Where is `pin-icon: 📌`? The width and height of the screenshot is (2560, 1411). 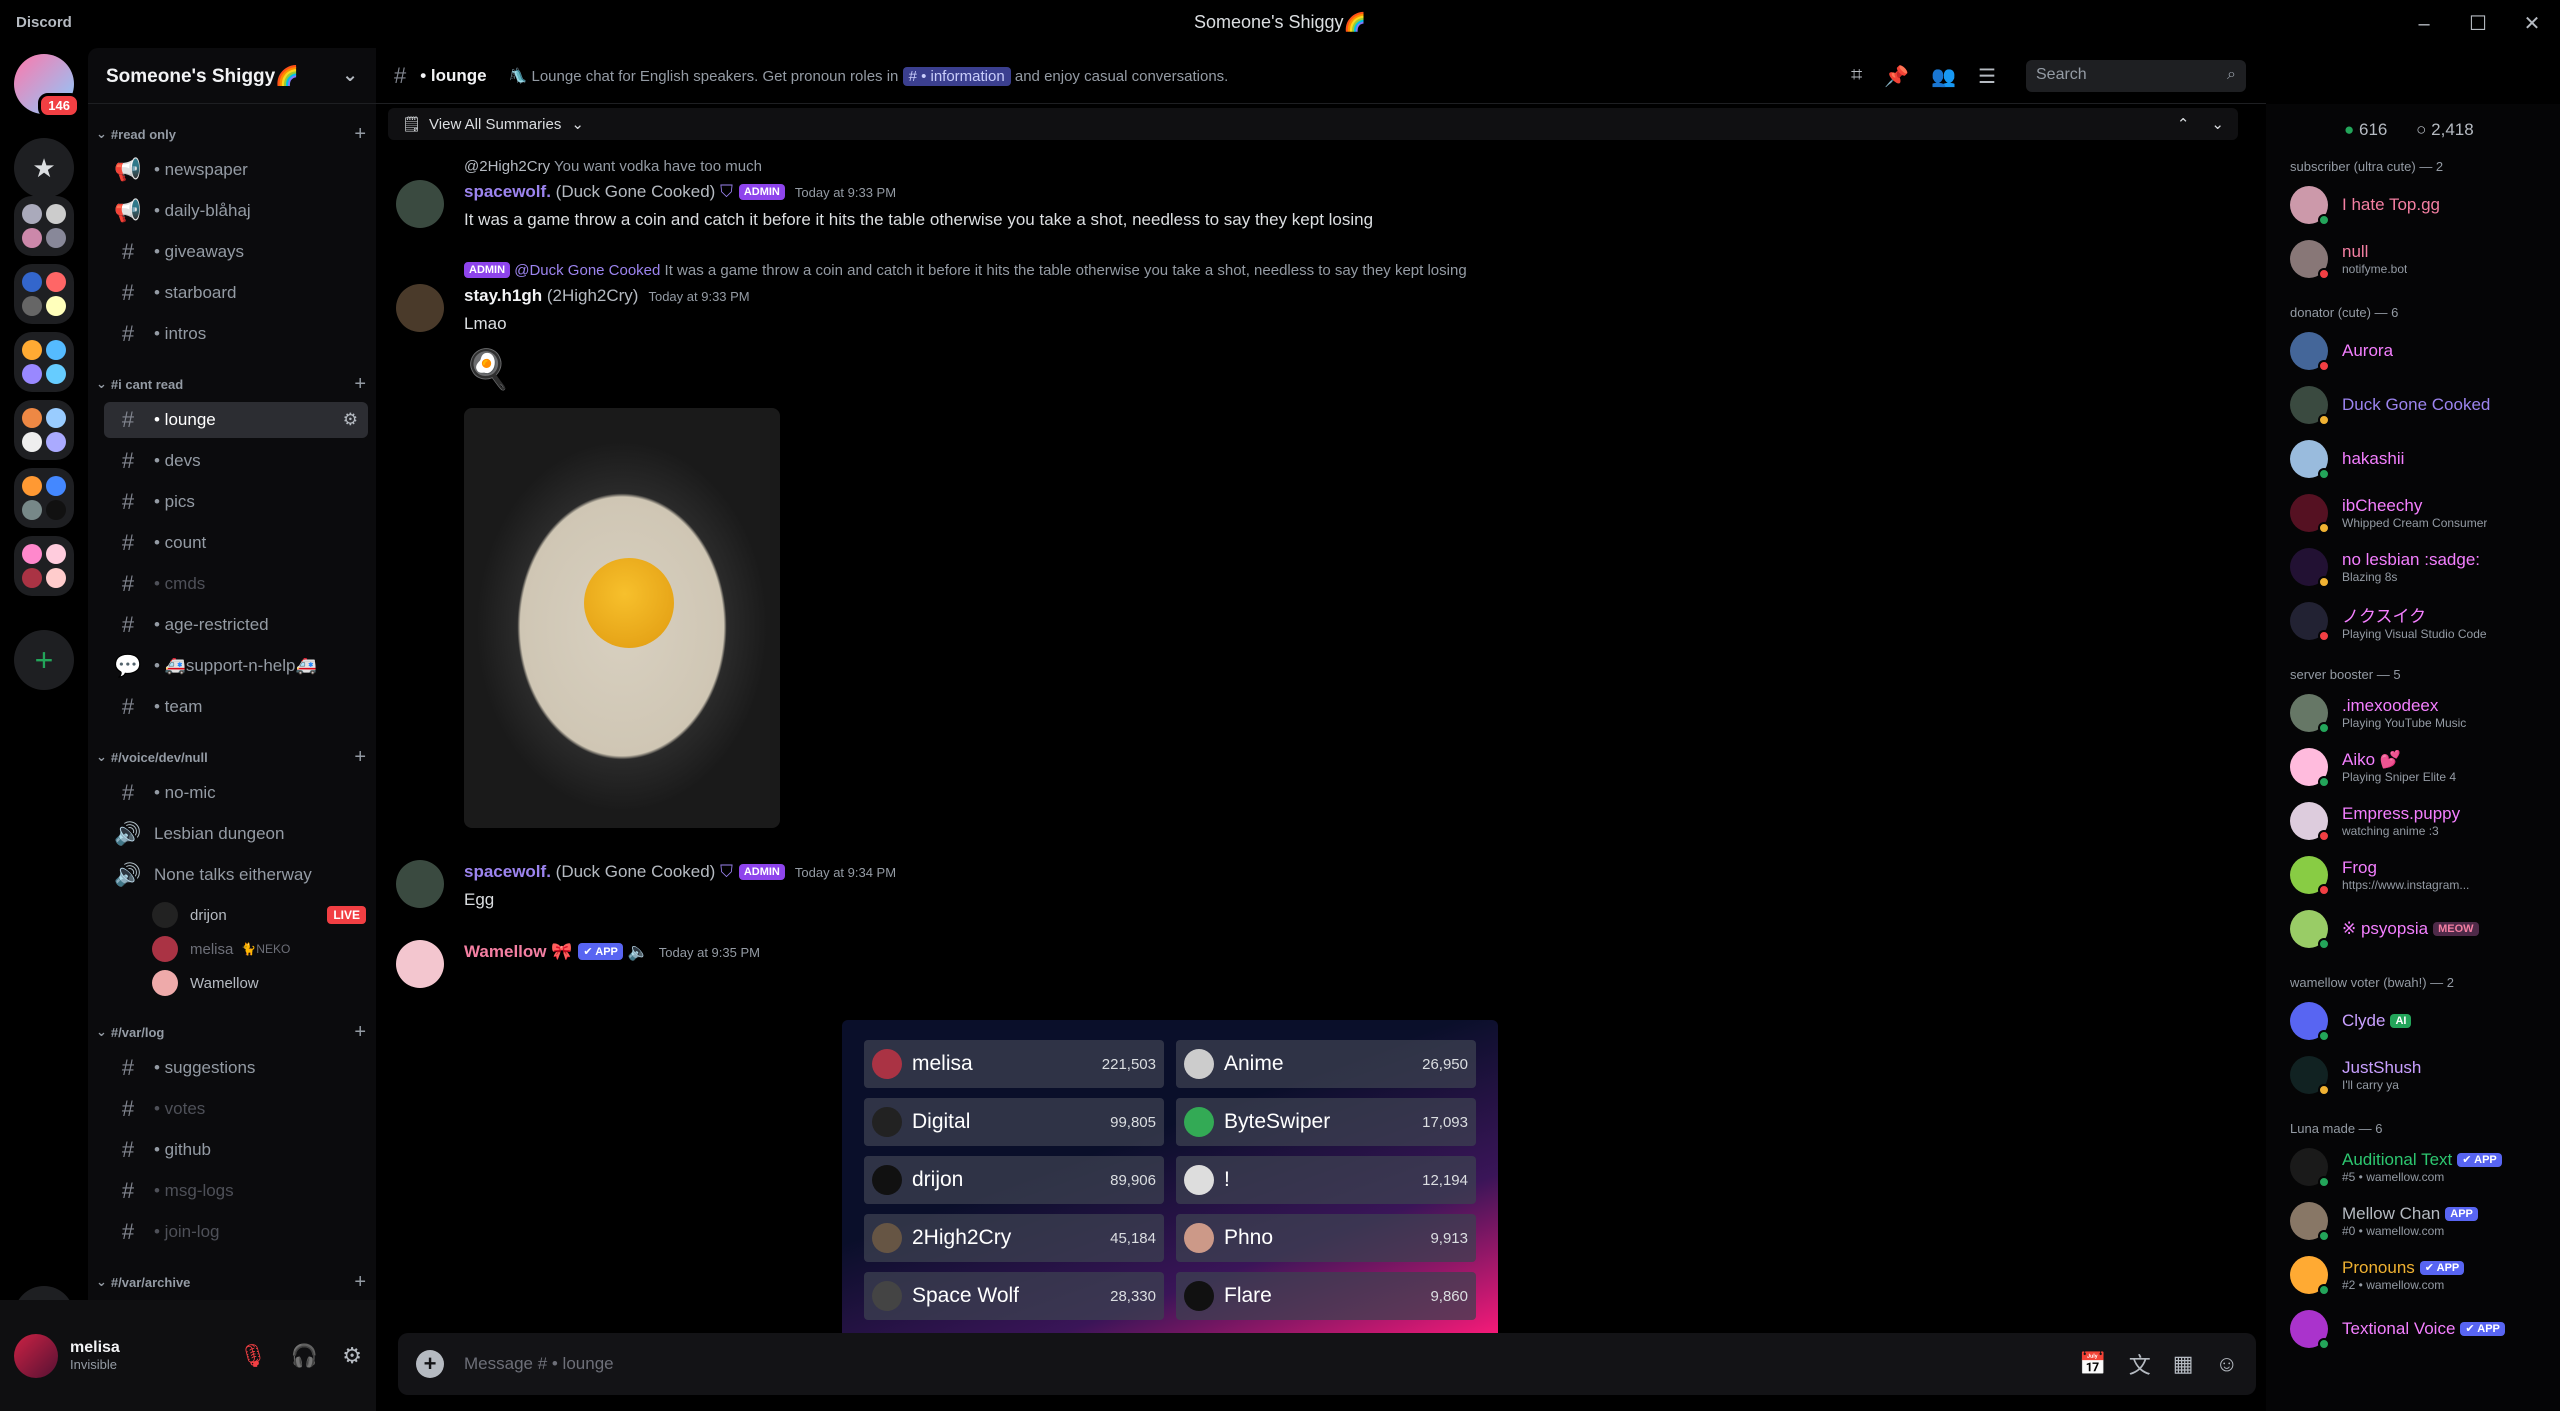 pin-icon: 📌 is located at coordinates (1896, 76).